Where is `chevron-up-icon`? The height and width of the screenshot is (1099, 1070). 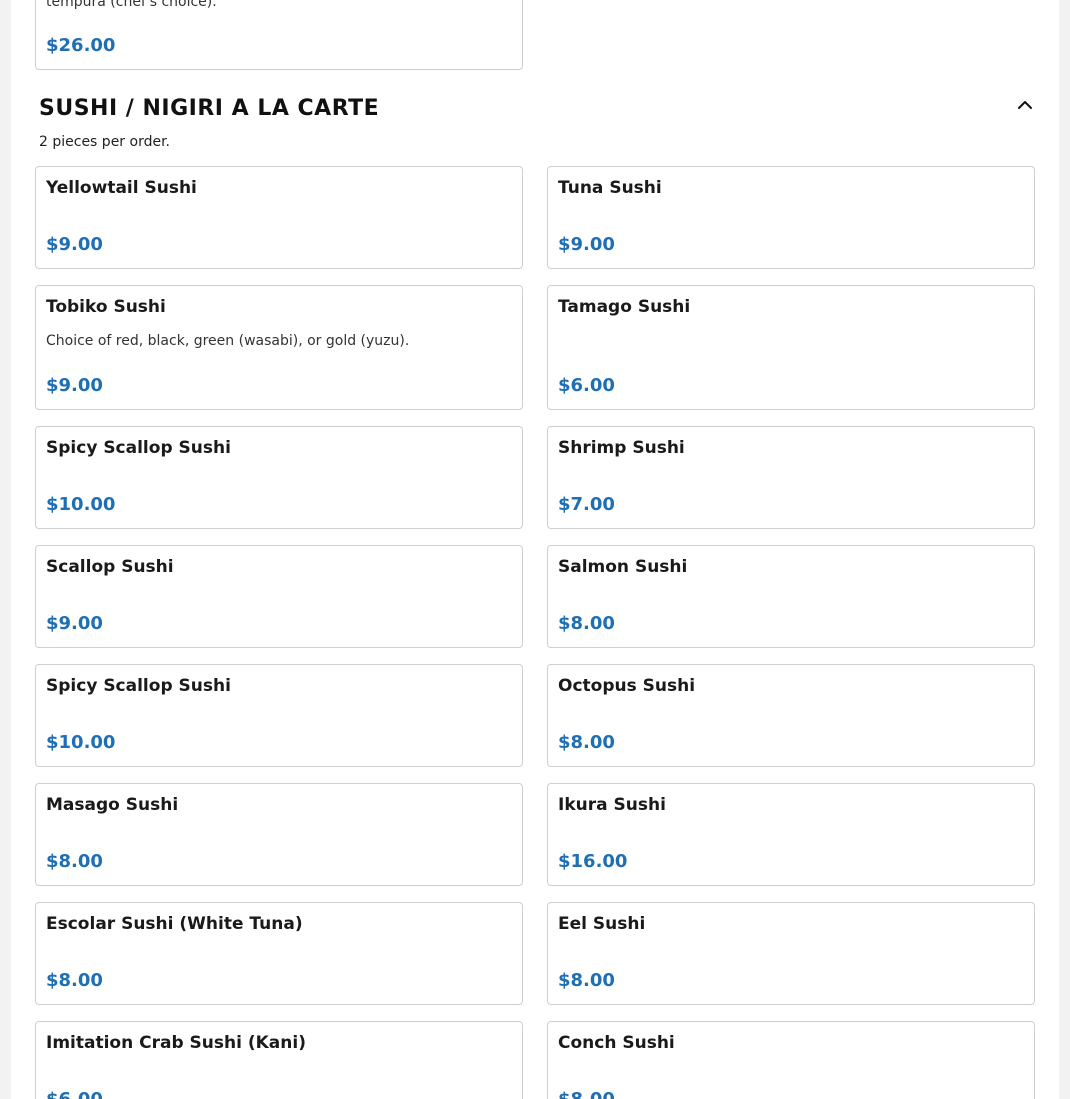
chevron-up-icon is located at coordinates (1025, 105).